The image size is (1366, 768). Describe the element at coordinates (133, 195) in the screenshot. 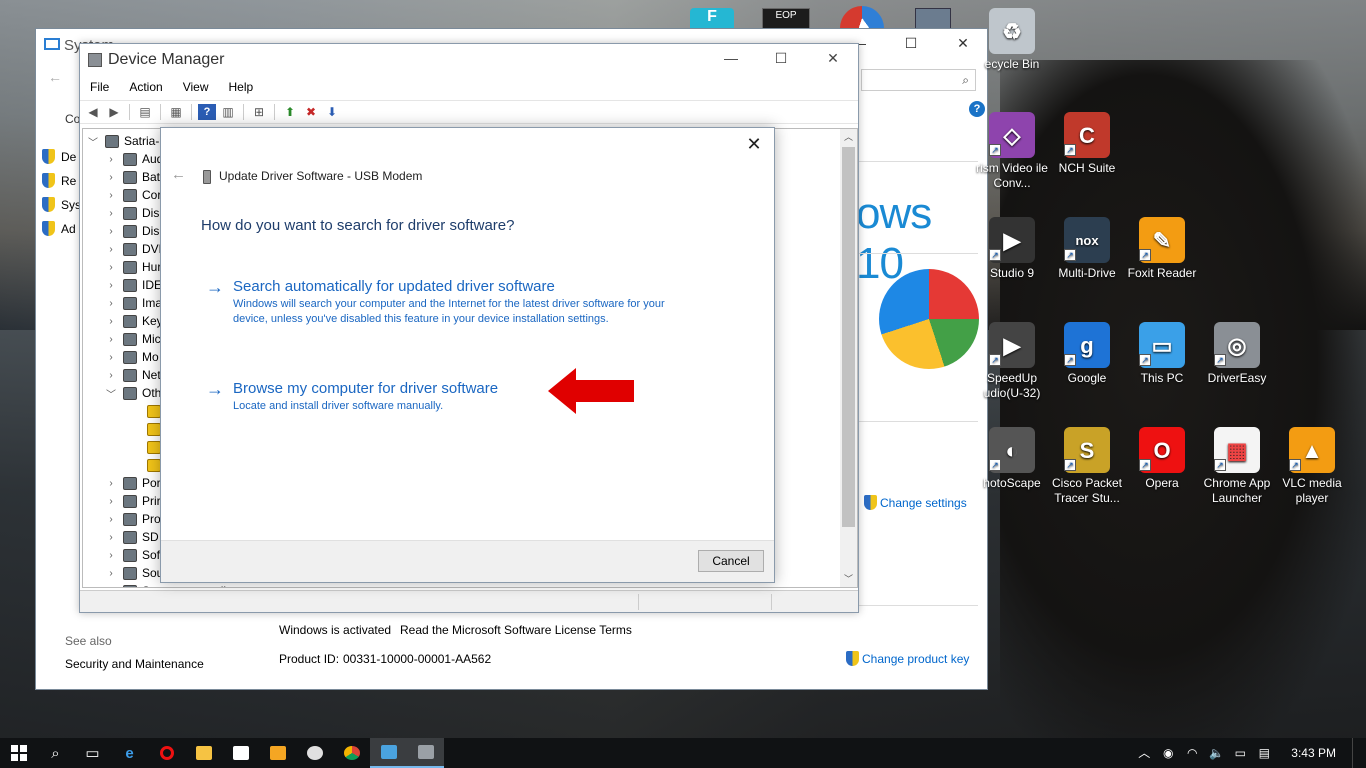

I see `tree-item: › Cor` at that location.